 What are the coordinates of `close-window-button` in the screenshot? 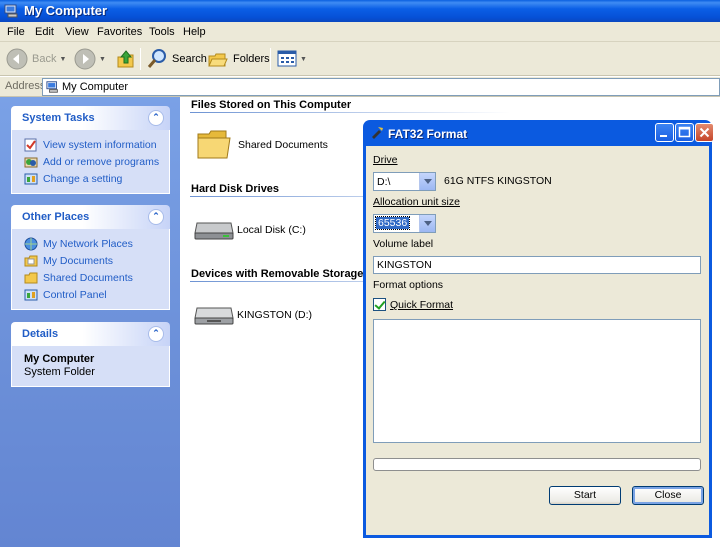 It's located at (704, 132).